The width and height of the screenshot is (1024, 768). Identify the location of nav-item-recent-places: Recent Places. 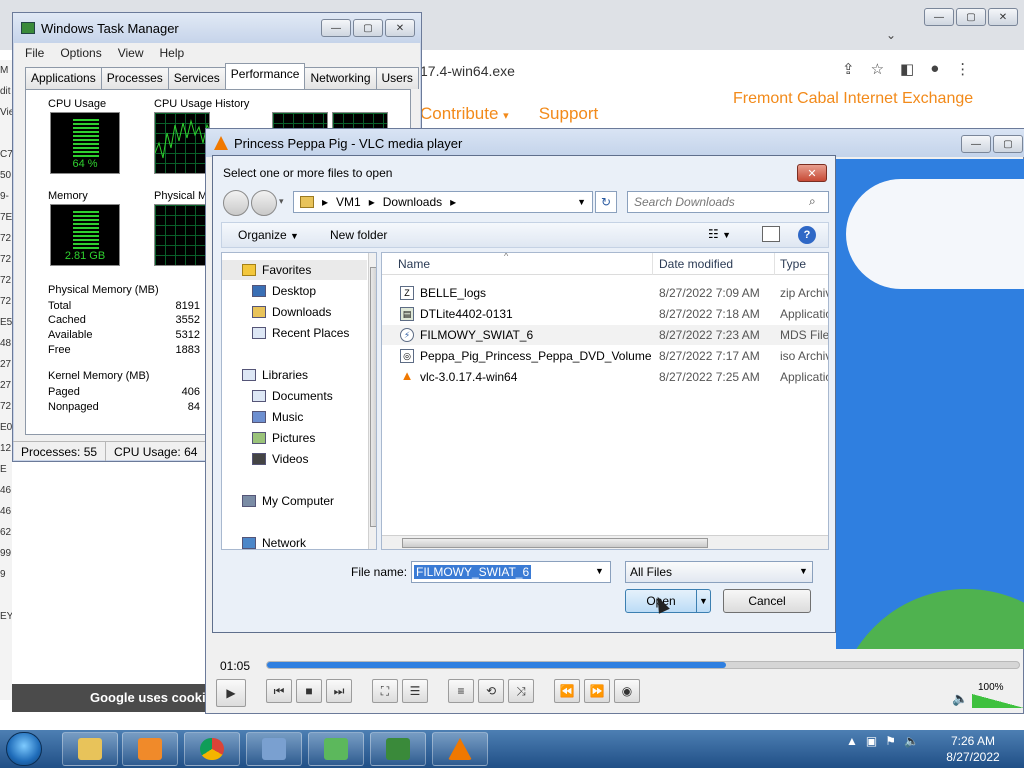
(294, 333).